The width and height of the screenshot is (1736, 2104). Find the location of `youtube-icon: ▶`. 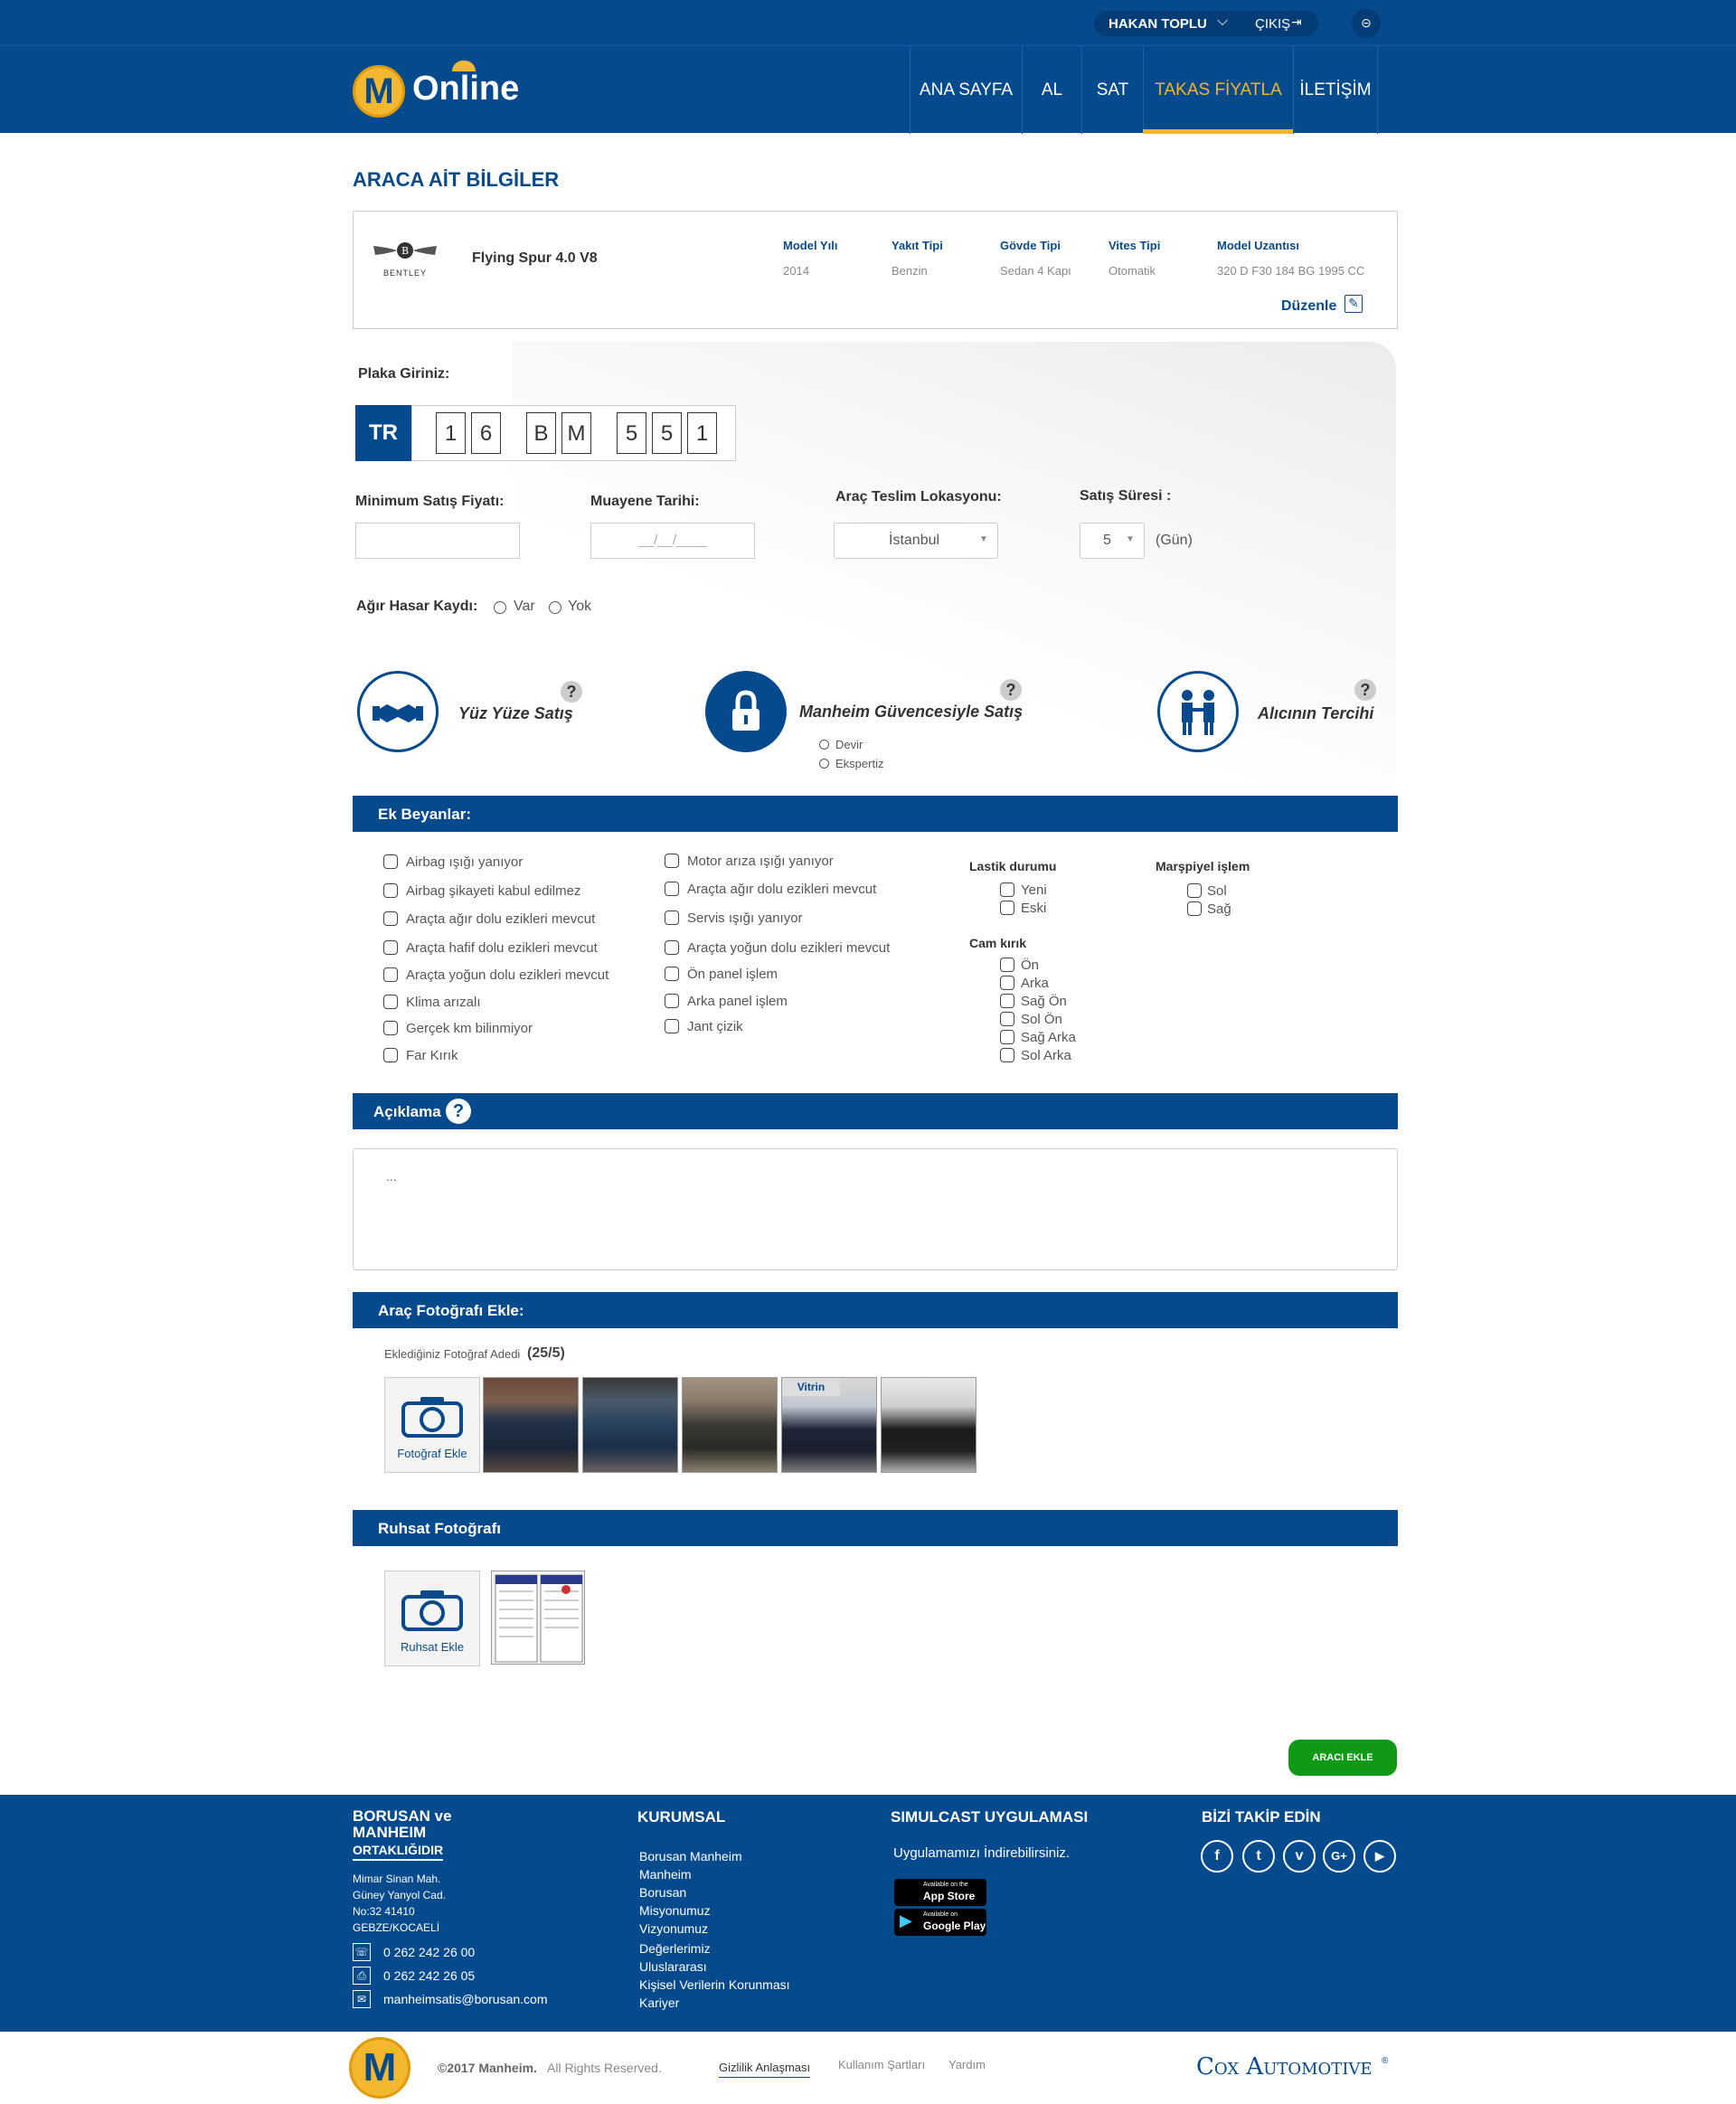

youtube-icon: ▶ is located at coordinates (1379, 1856).